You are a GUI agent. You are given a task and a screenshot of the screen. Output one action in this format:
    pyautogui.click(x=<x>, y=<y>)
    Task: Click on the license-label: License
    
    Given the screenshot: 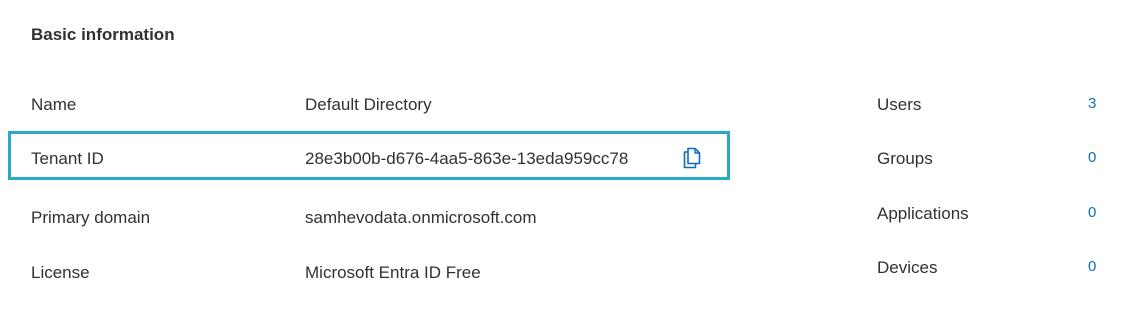 What is the action you would take?
    pyautogui.click(x=60, y=272)
    